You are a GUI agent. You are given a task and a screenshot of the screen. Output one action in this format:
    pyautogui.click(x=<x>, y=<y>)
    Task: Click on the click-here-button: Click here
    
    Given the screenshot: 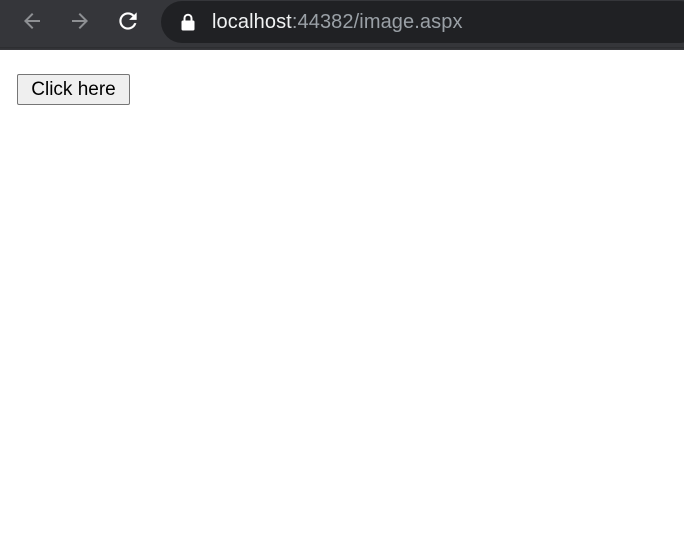 What is the action you would take?
    pyautogui.click(x=73, y=89)
    